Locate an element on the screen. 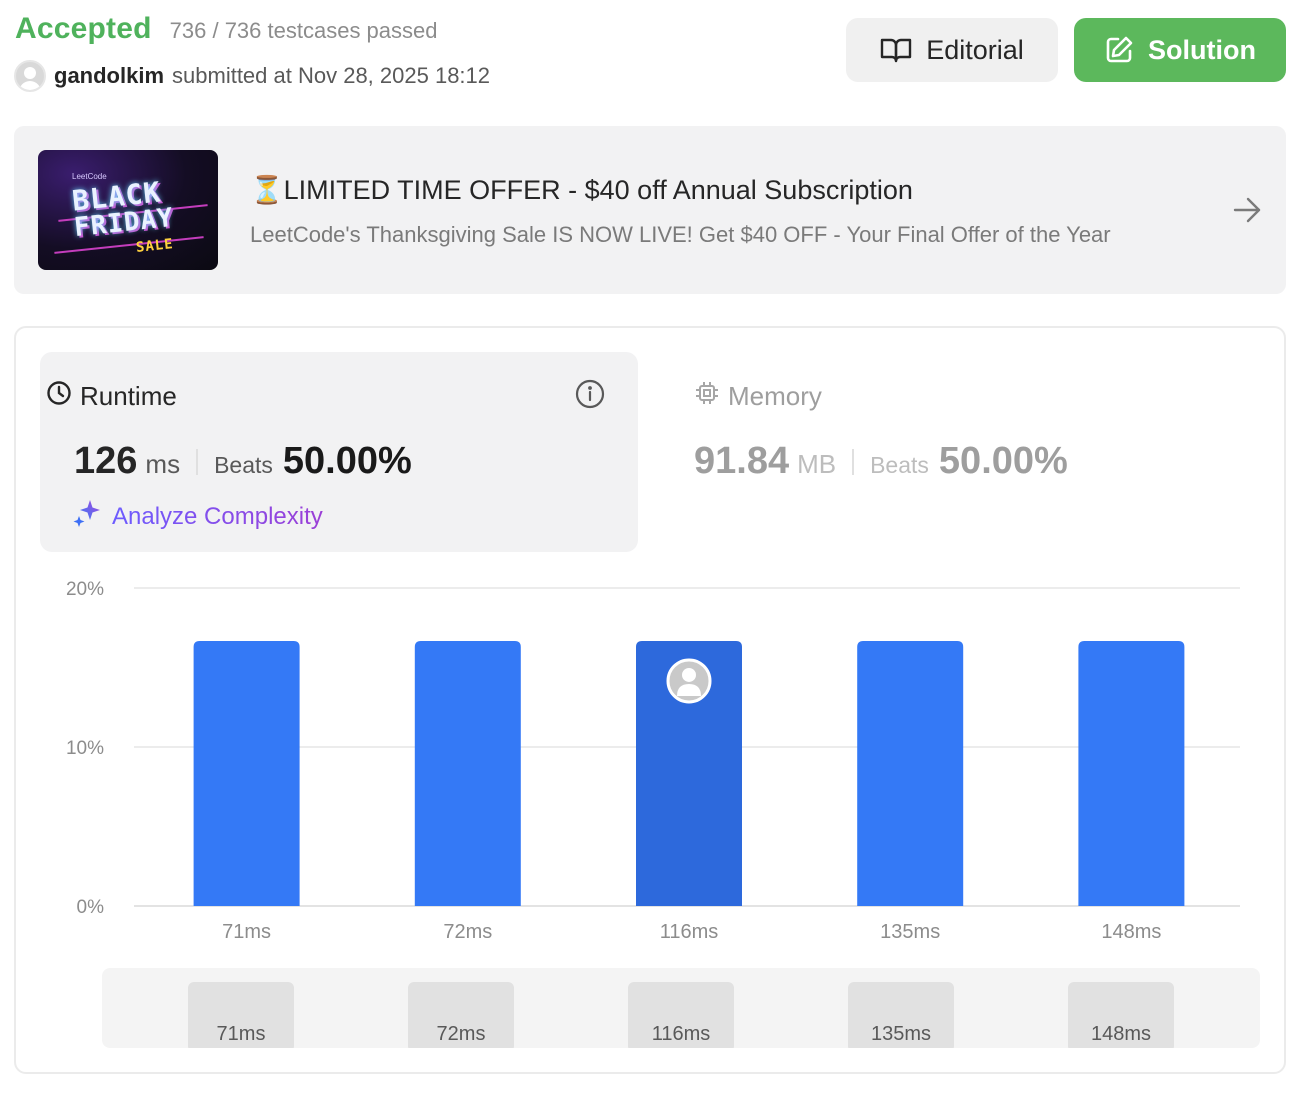 The height and width of the screenshot is (1094, 1312). y-tick-label: 20% is located at coordinates (85, 589).